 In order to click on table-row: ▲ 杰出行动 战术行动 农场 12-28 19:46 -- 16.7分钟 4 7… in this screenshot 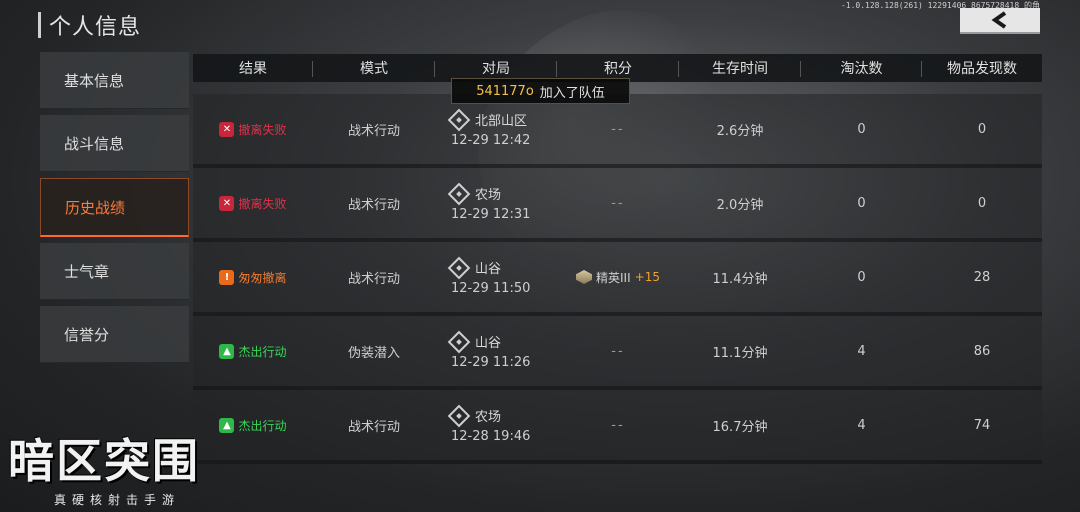, I will do `click(617, 427)`.